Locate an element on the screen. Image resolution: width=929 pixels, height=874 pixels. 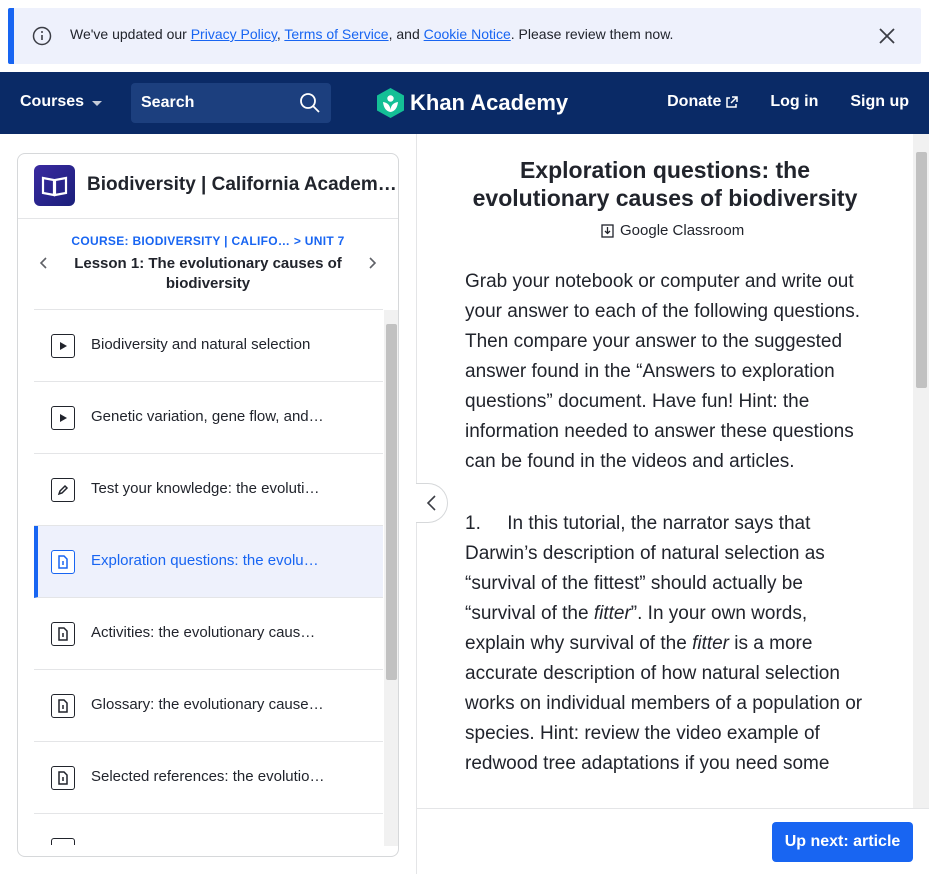
google-classroom-label: Google Classroom is located at coordinates (682, 230).